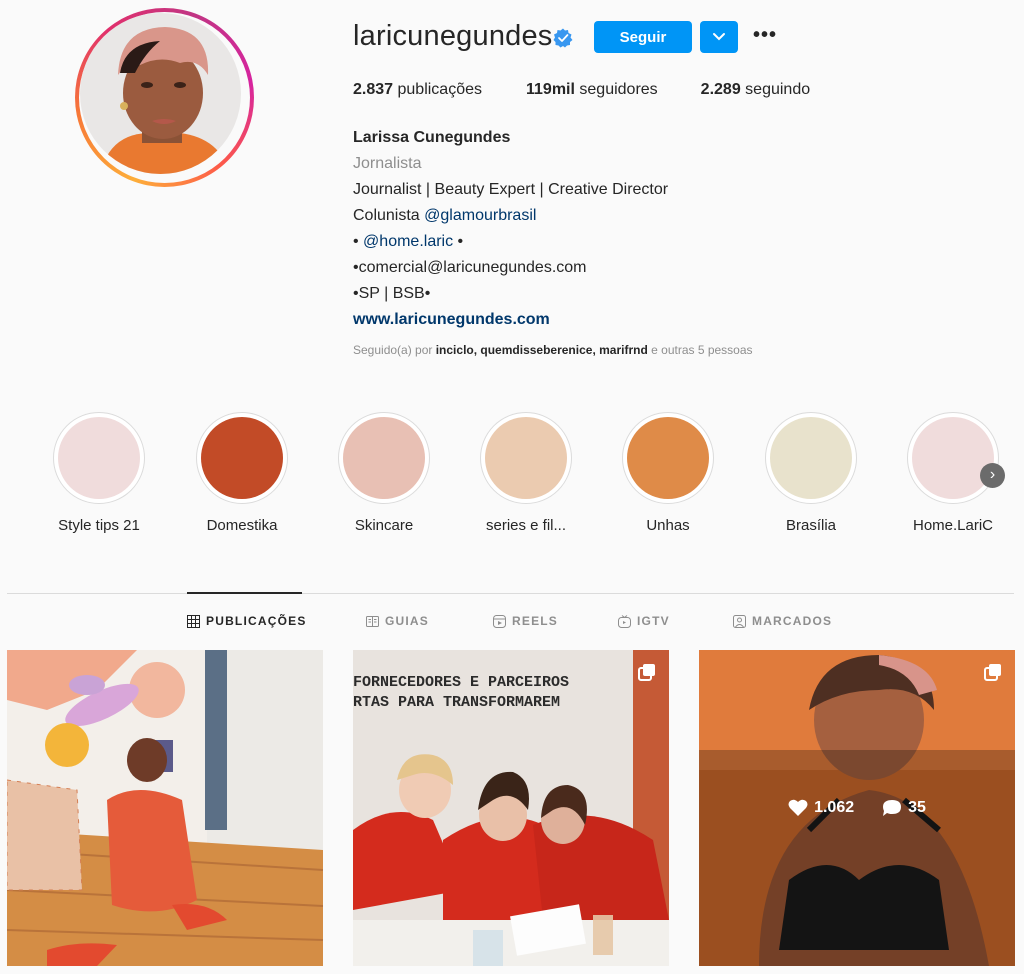  Describe the element at coordinates (510, 593) in the screenshot. I see `tabs-divider` at that location.